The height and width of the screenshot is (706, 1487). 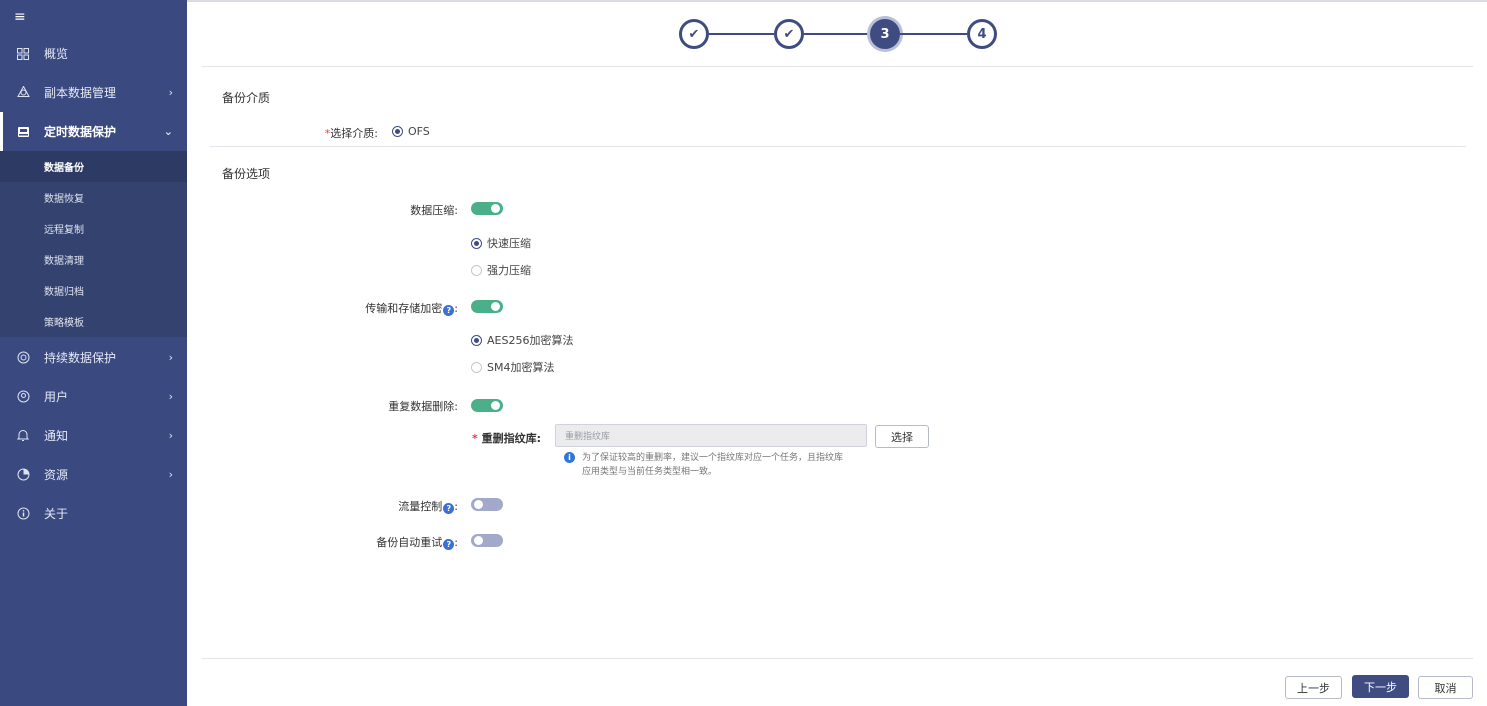 I want to click on fingerprint-library-input: 重删指纹库, so click(x=711, y=435).